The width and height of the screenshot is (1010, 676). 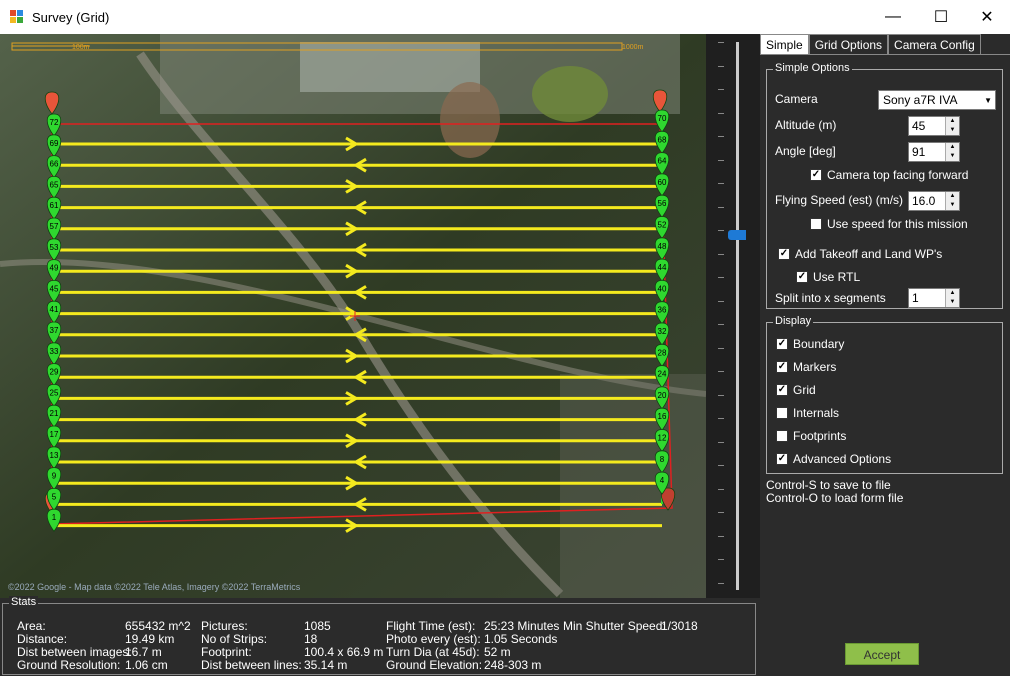 I want to click on waypoint-marker-label: 8, so click(x=662, y=459).